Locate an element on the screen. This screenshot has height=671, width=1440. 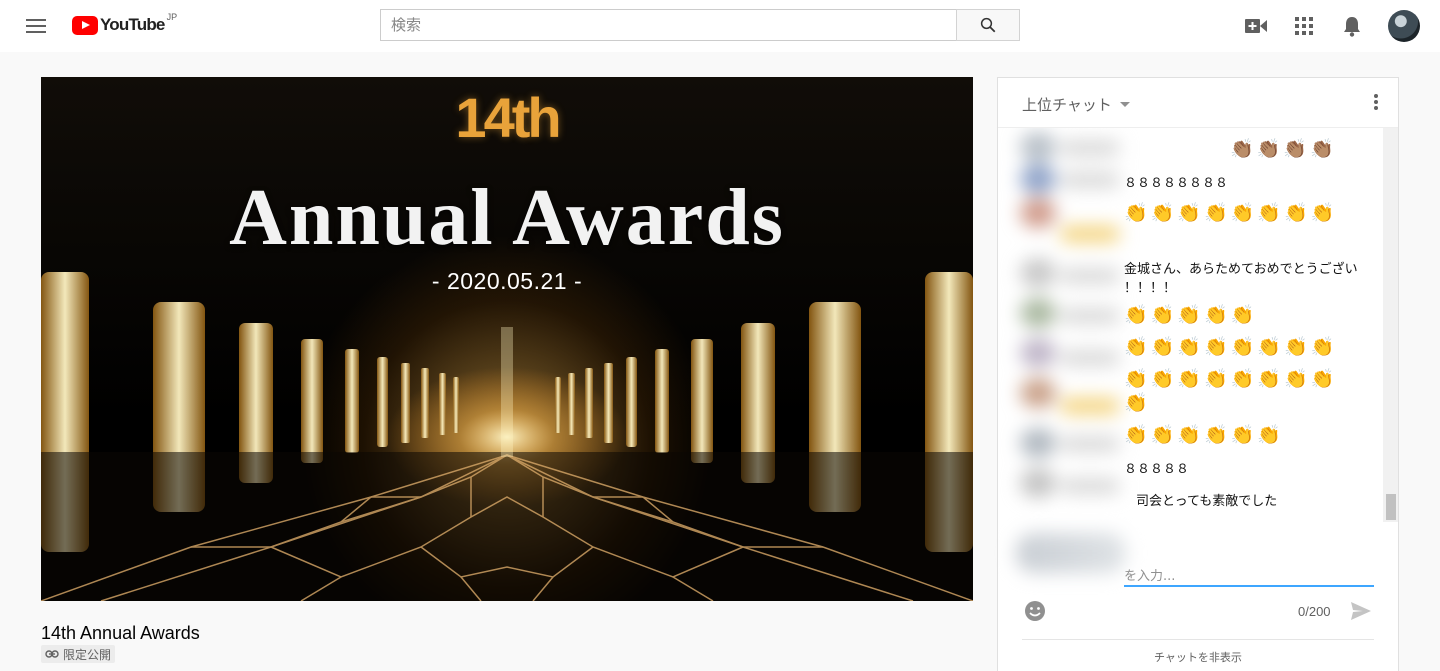
chat-mode-dropdown: 上位チャット is located at coordinates (1076, 104).